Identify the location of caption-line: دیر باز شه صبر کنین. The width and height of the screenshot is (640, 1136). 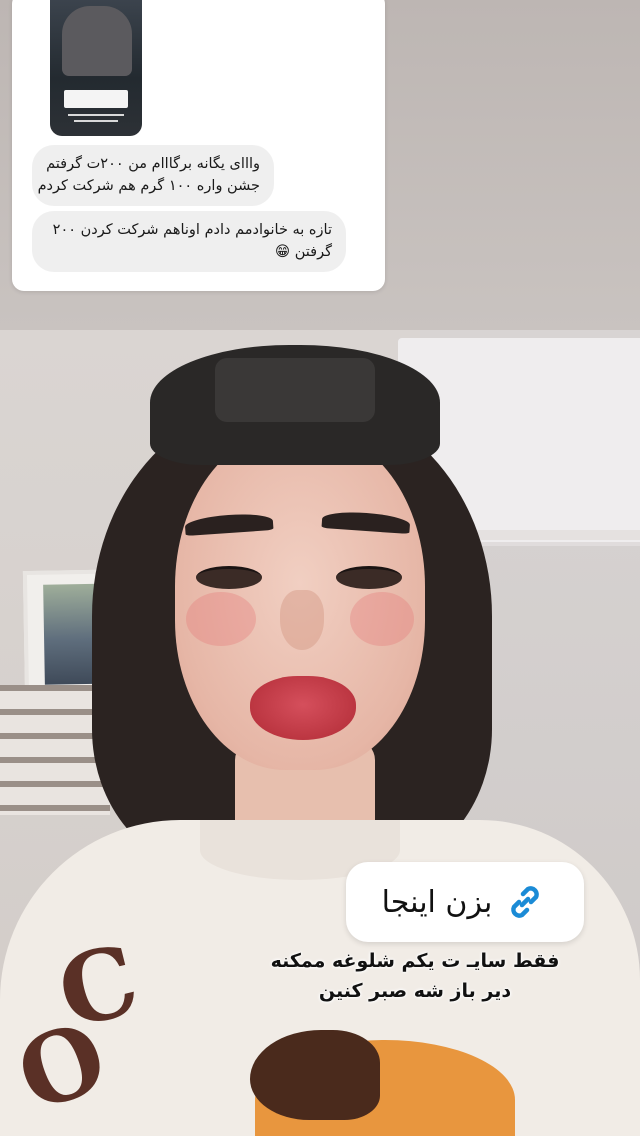
(415, 991).